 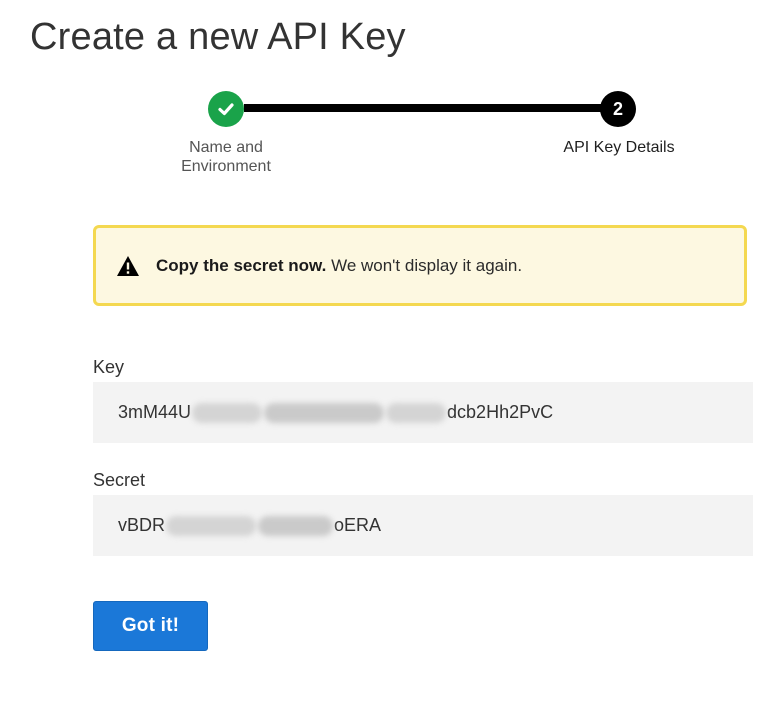 I want to click on key-value-end: dcb2Hh2PvC, so click(x=500, y=412).